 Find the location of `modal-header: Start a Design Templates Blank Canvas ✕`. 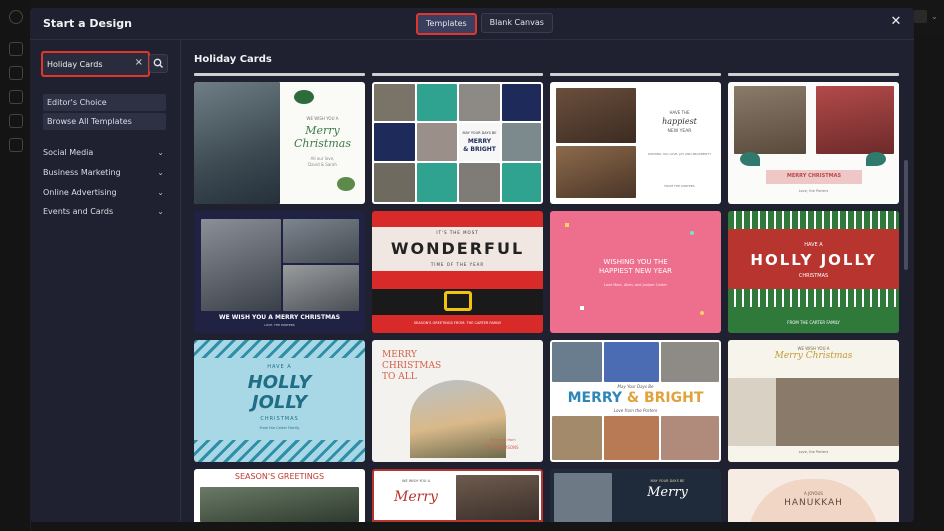

modal-header: Start a Design Templates Blank Canvas ✕ is located at coordinates (472, 24).